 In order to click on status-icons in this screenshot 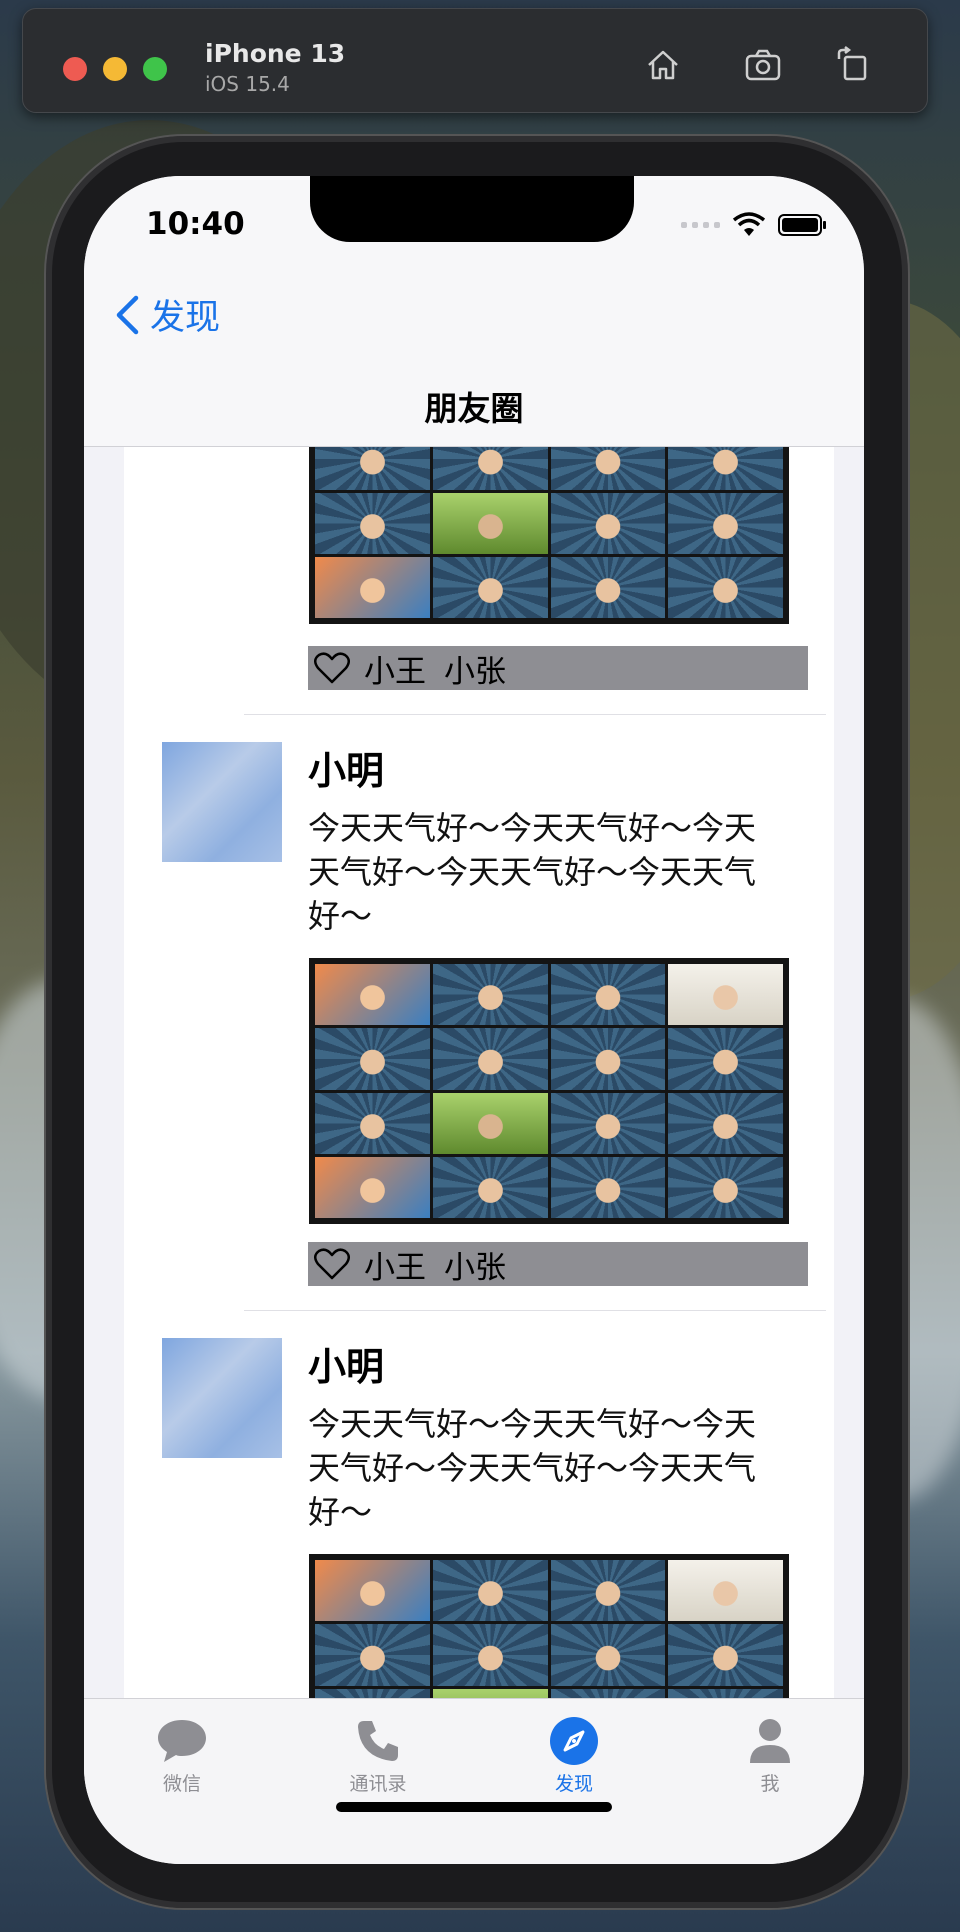, I will do `click(754, 225)`.